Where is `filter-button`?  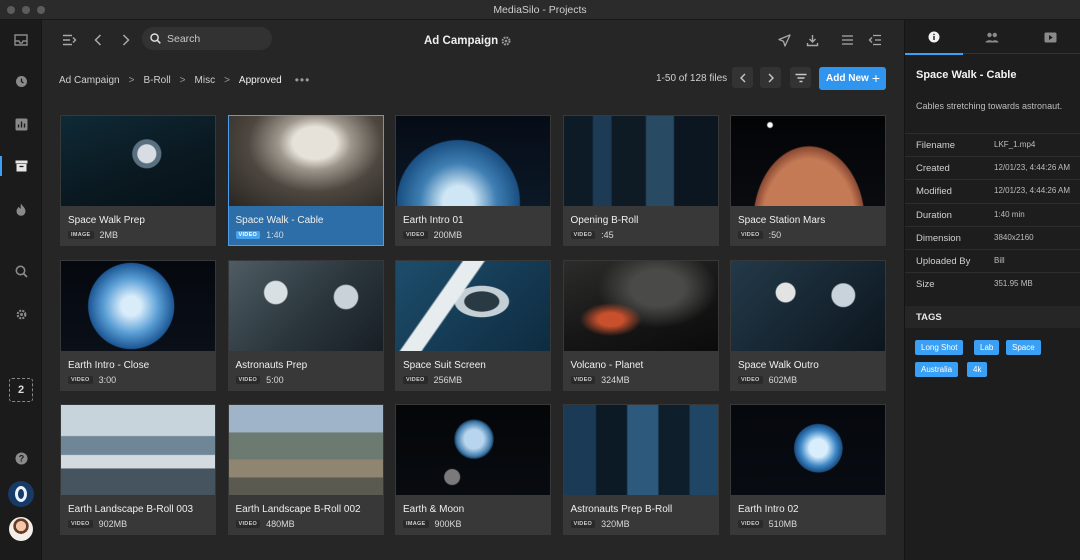 filter-button is located at coordinates (800, 77).